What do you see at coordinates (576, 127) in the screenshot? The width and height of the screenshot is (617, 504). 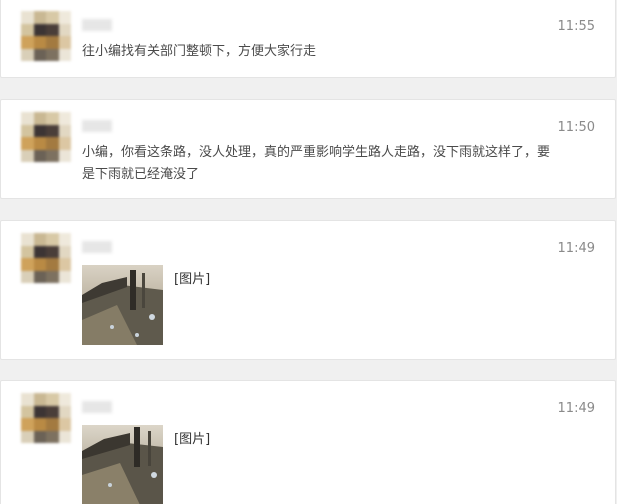 I see `message-time: 11:50` at bounding box center [576, 127].